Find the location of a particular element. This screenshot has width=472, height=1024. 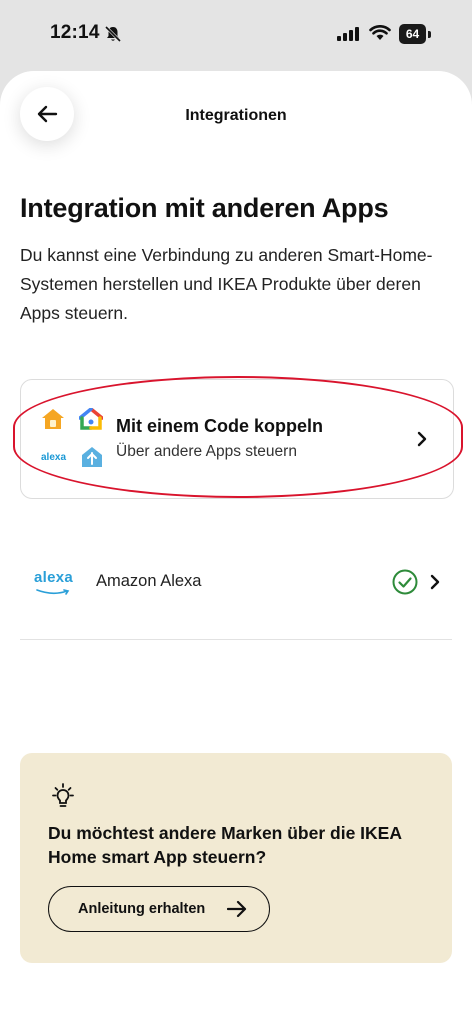

get-guide-button: Anleitung erhalten is located at coordinates (159, 909).